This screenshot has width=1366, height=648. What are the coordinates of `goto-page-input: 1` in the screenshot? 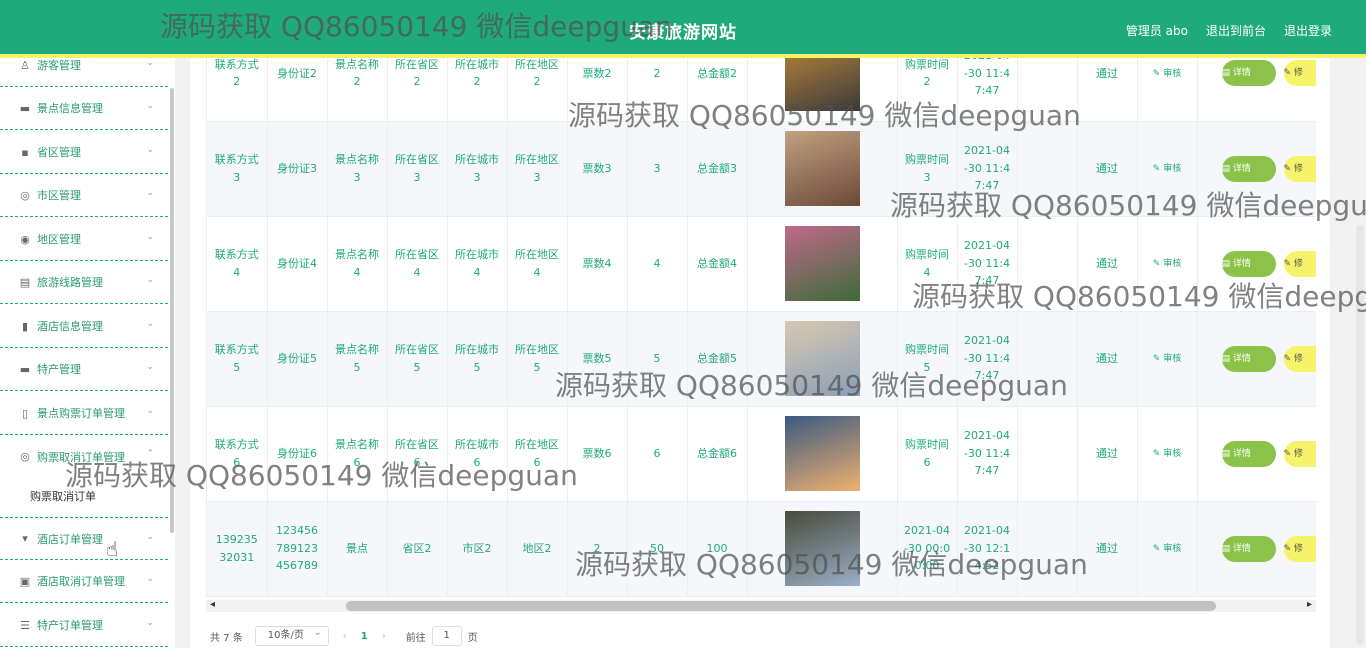 It's located at (446, 636).